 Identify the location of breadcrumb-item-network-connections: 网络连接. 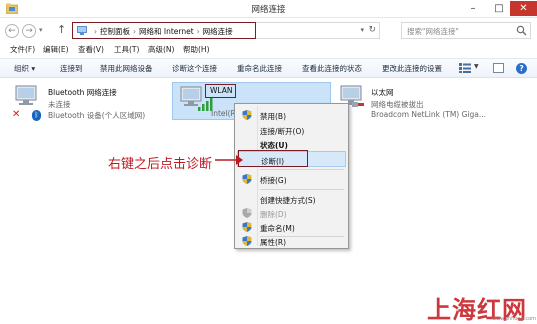
(218, 31).